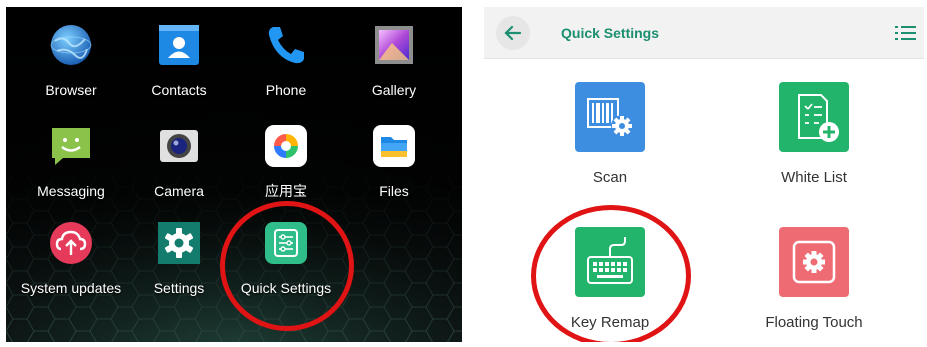  I want to click on app-system-updates: System updates, so click(71, 258).